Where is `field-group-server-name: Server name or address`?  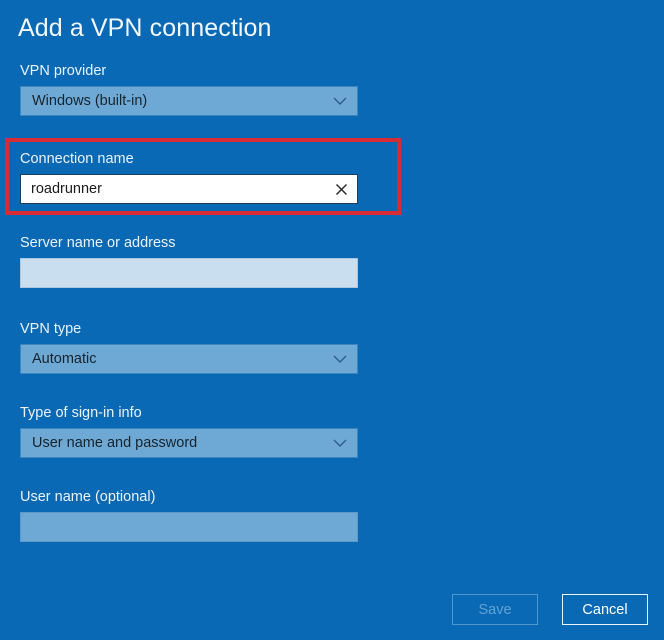 field-group-server-name: Server name or address is located at coordinates (189, 261).